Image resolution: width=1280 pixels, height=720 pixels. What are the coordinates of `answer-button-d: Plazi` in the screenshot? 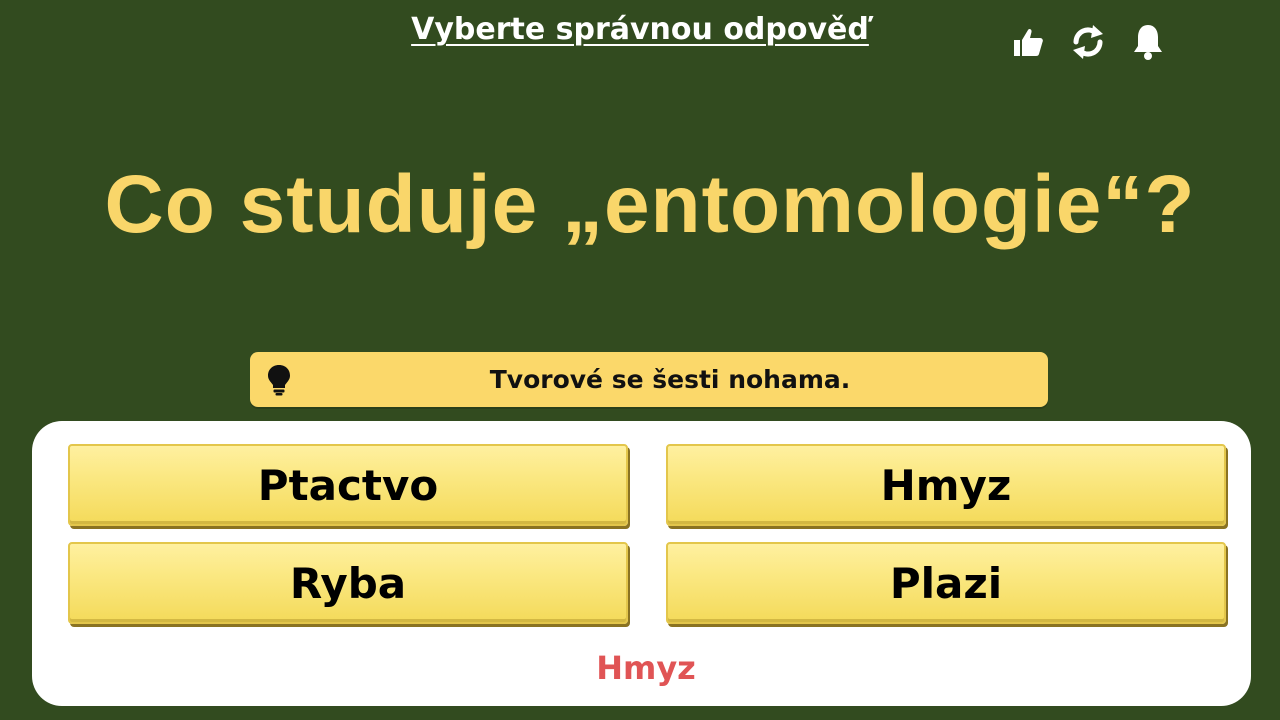 It's located at (946, 583).